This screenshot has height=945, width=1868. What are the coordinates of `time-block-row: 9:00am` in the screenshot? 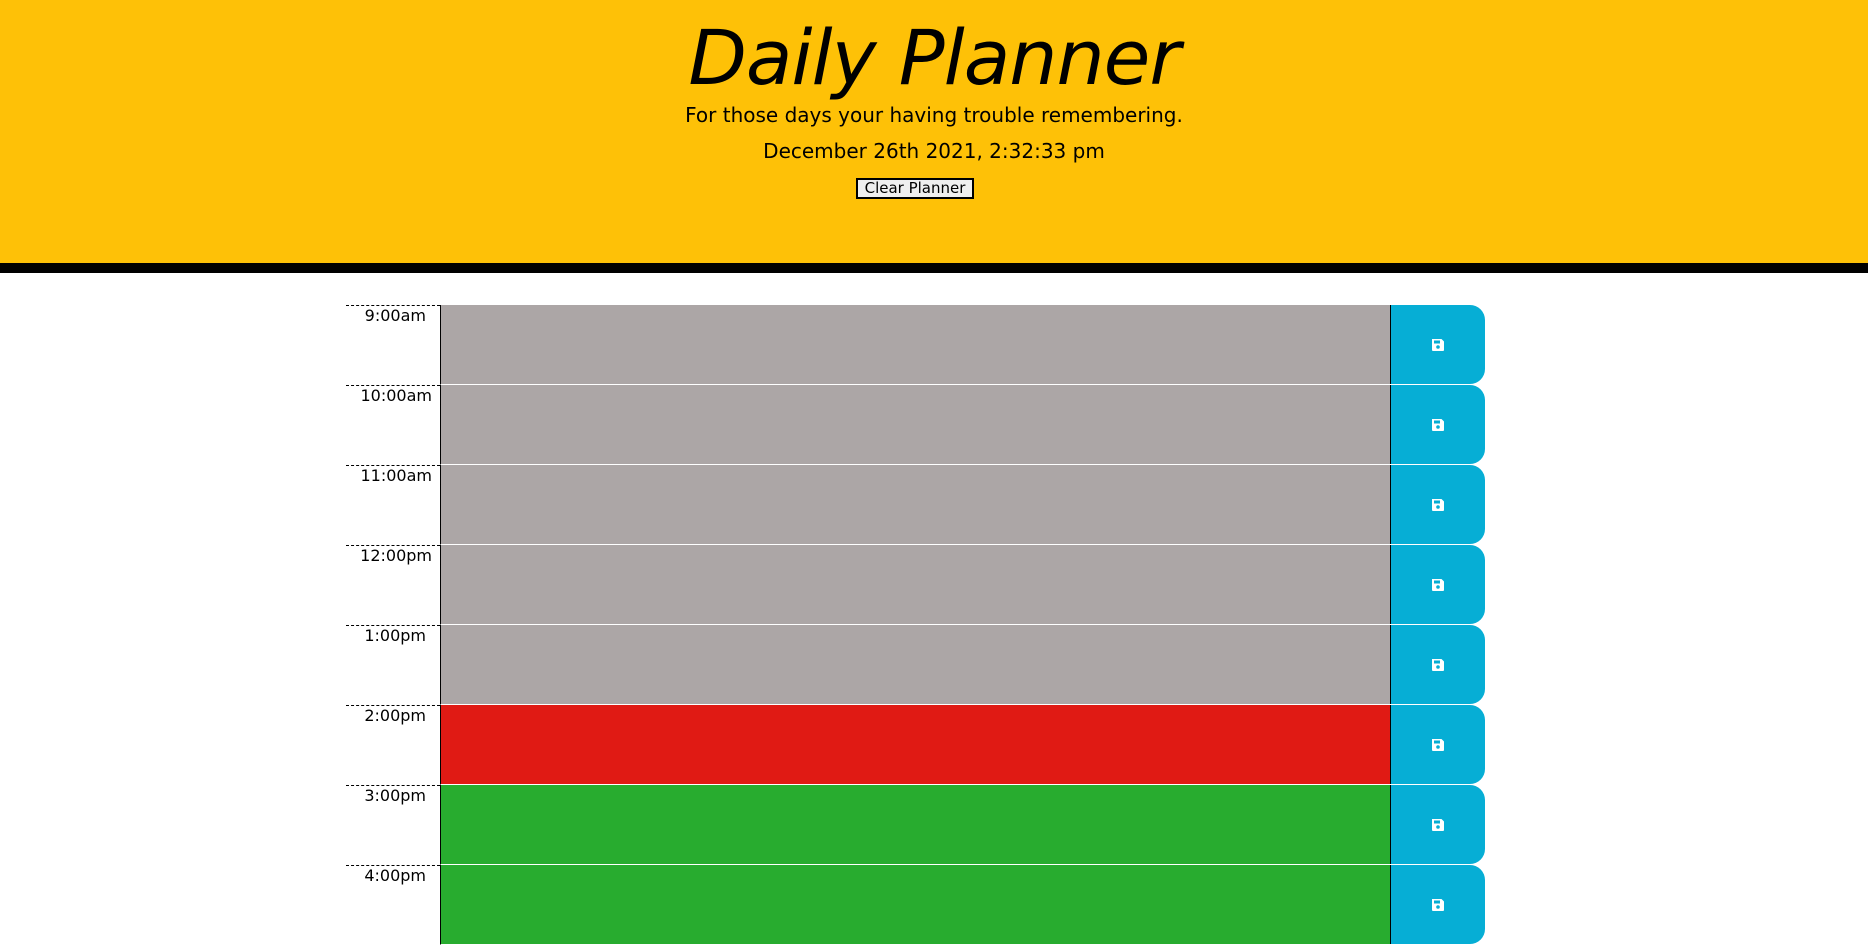 It's located at (916, 345).